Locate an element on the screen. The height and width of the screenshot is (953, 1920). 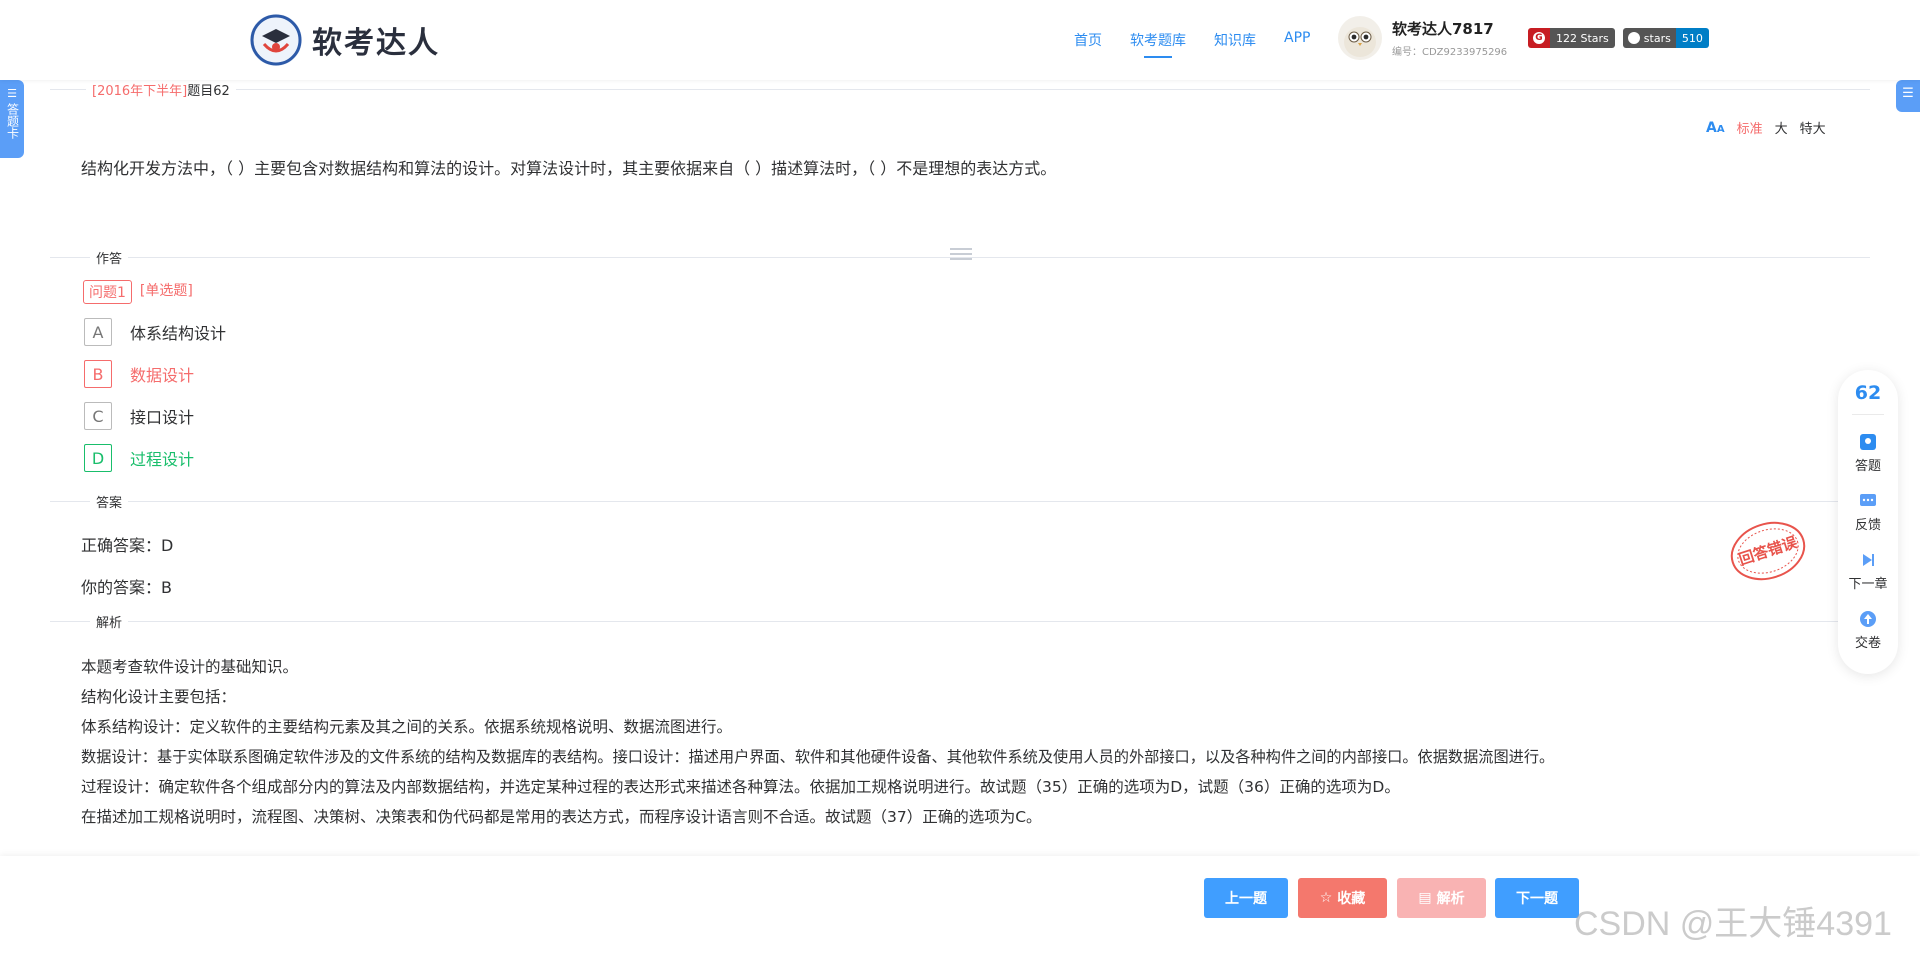
user-id: 编号：CDZ9233975296 is located at coordinates (1450, 52).